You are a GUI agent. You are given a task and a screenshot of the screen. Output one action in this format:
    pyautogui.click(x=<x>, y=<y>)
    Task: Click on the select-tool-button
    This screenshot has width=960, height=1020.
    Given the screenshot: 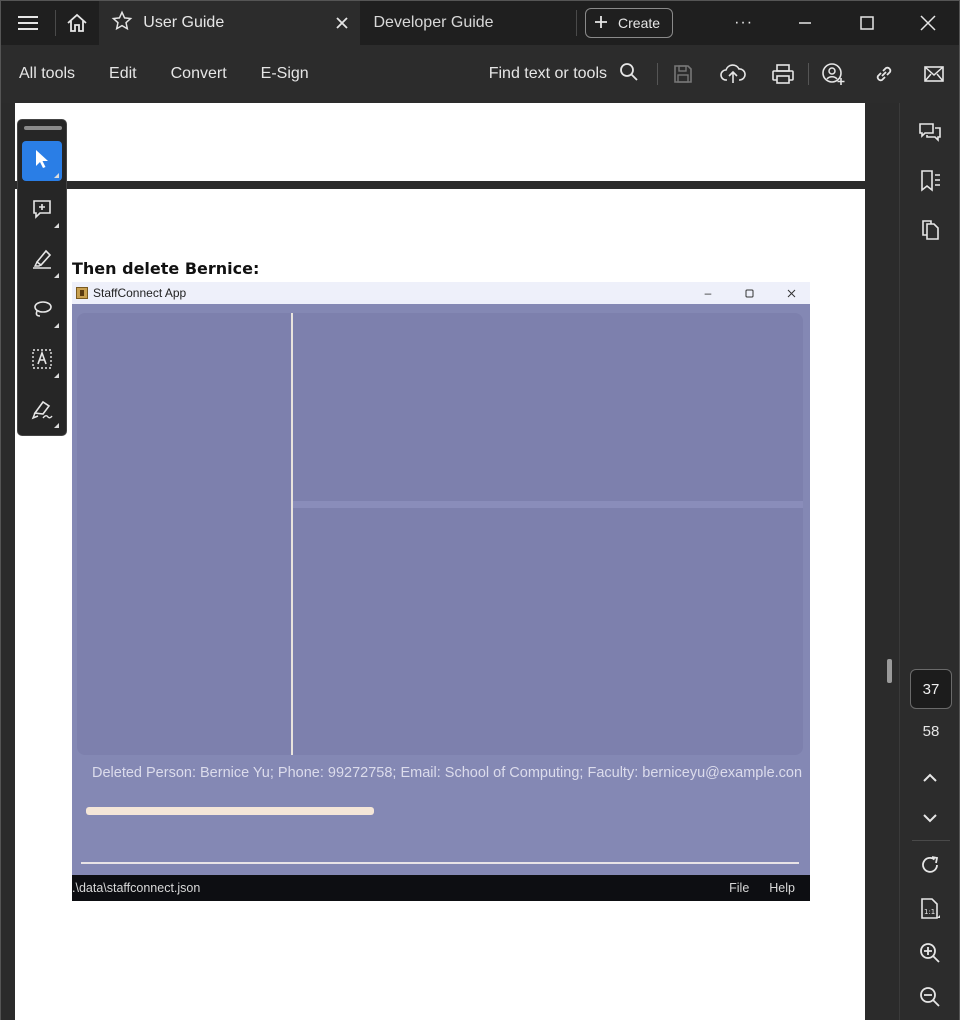 What is the action you would take?
    pyautogui.click(x=42, y=161)
    